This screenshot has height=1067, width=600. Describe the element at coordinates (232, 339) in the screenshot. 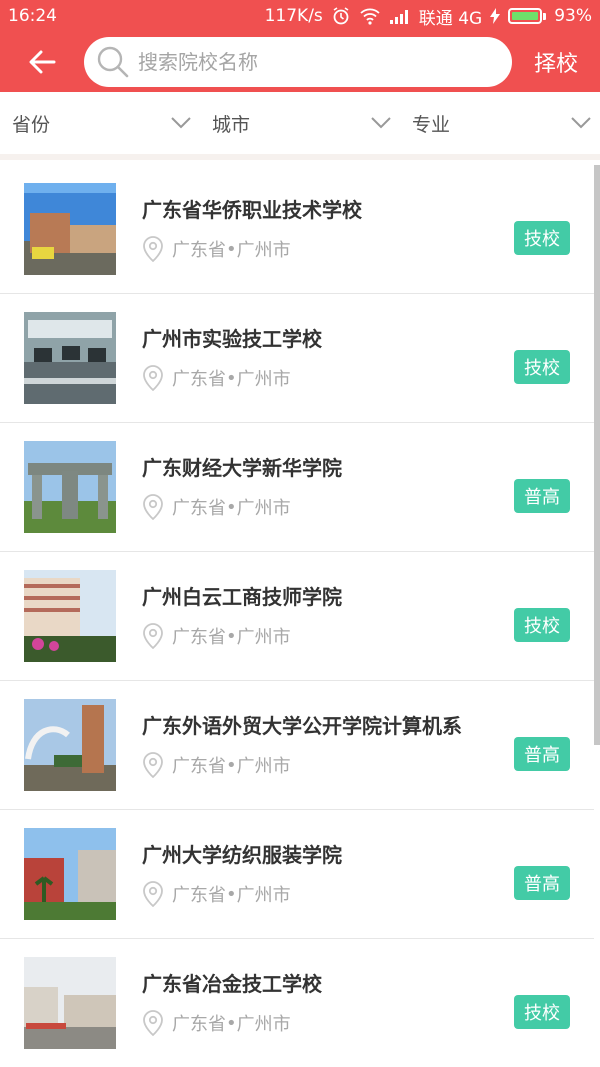

I see `school-name: 广州市实验技工学校` at that location.